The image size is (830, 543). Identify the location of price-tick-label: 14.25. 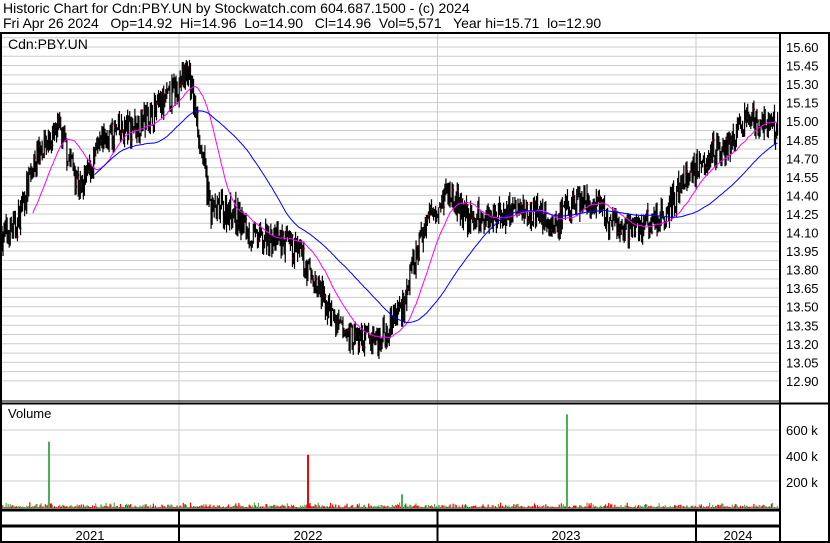
(802, 214).